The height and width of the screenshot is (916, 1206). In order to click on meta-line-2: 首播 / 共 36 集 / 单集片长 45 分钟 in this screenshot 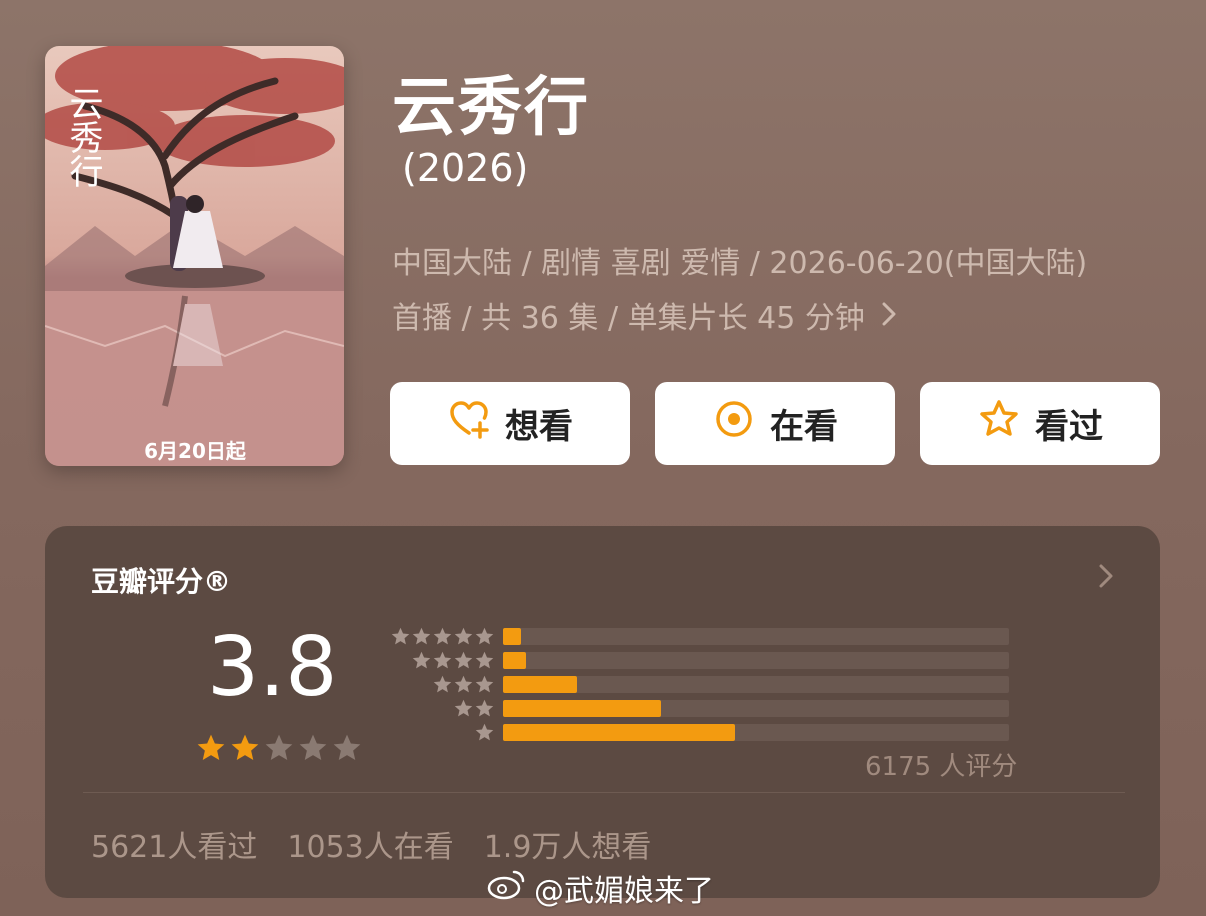, I will do `click(782, 318)`.